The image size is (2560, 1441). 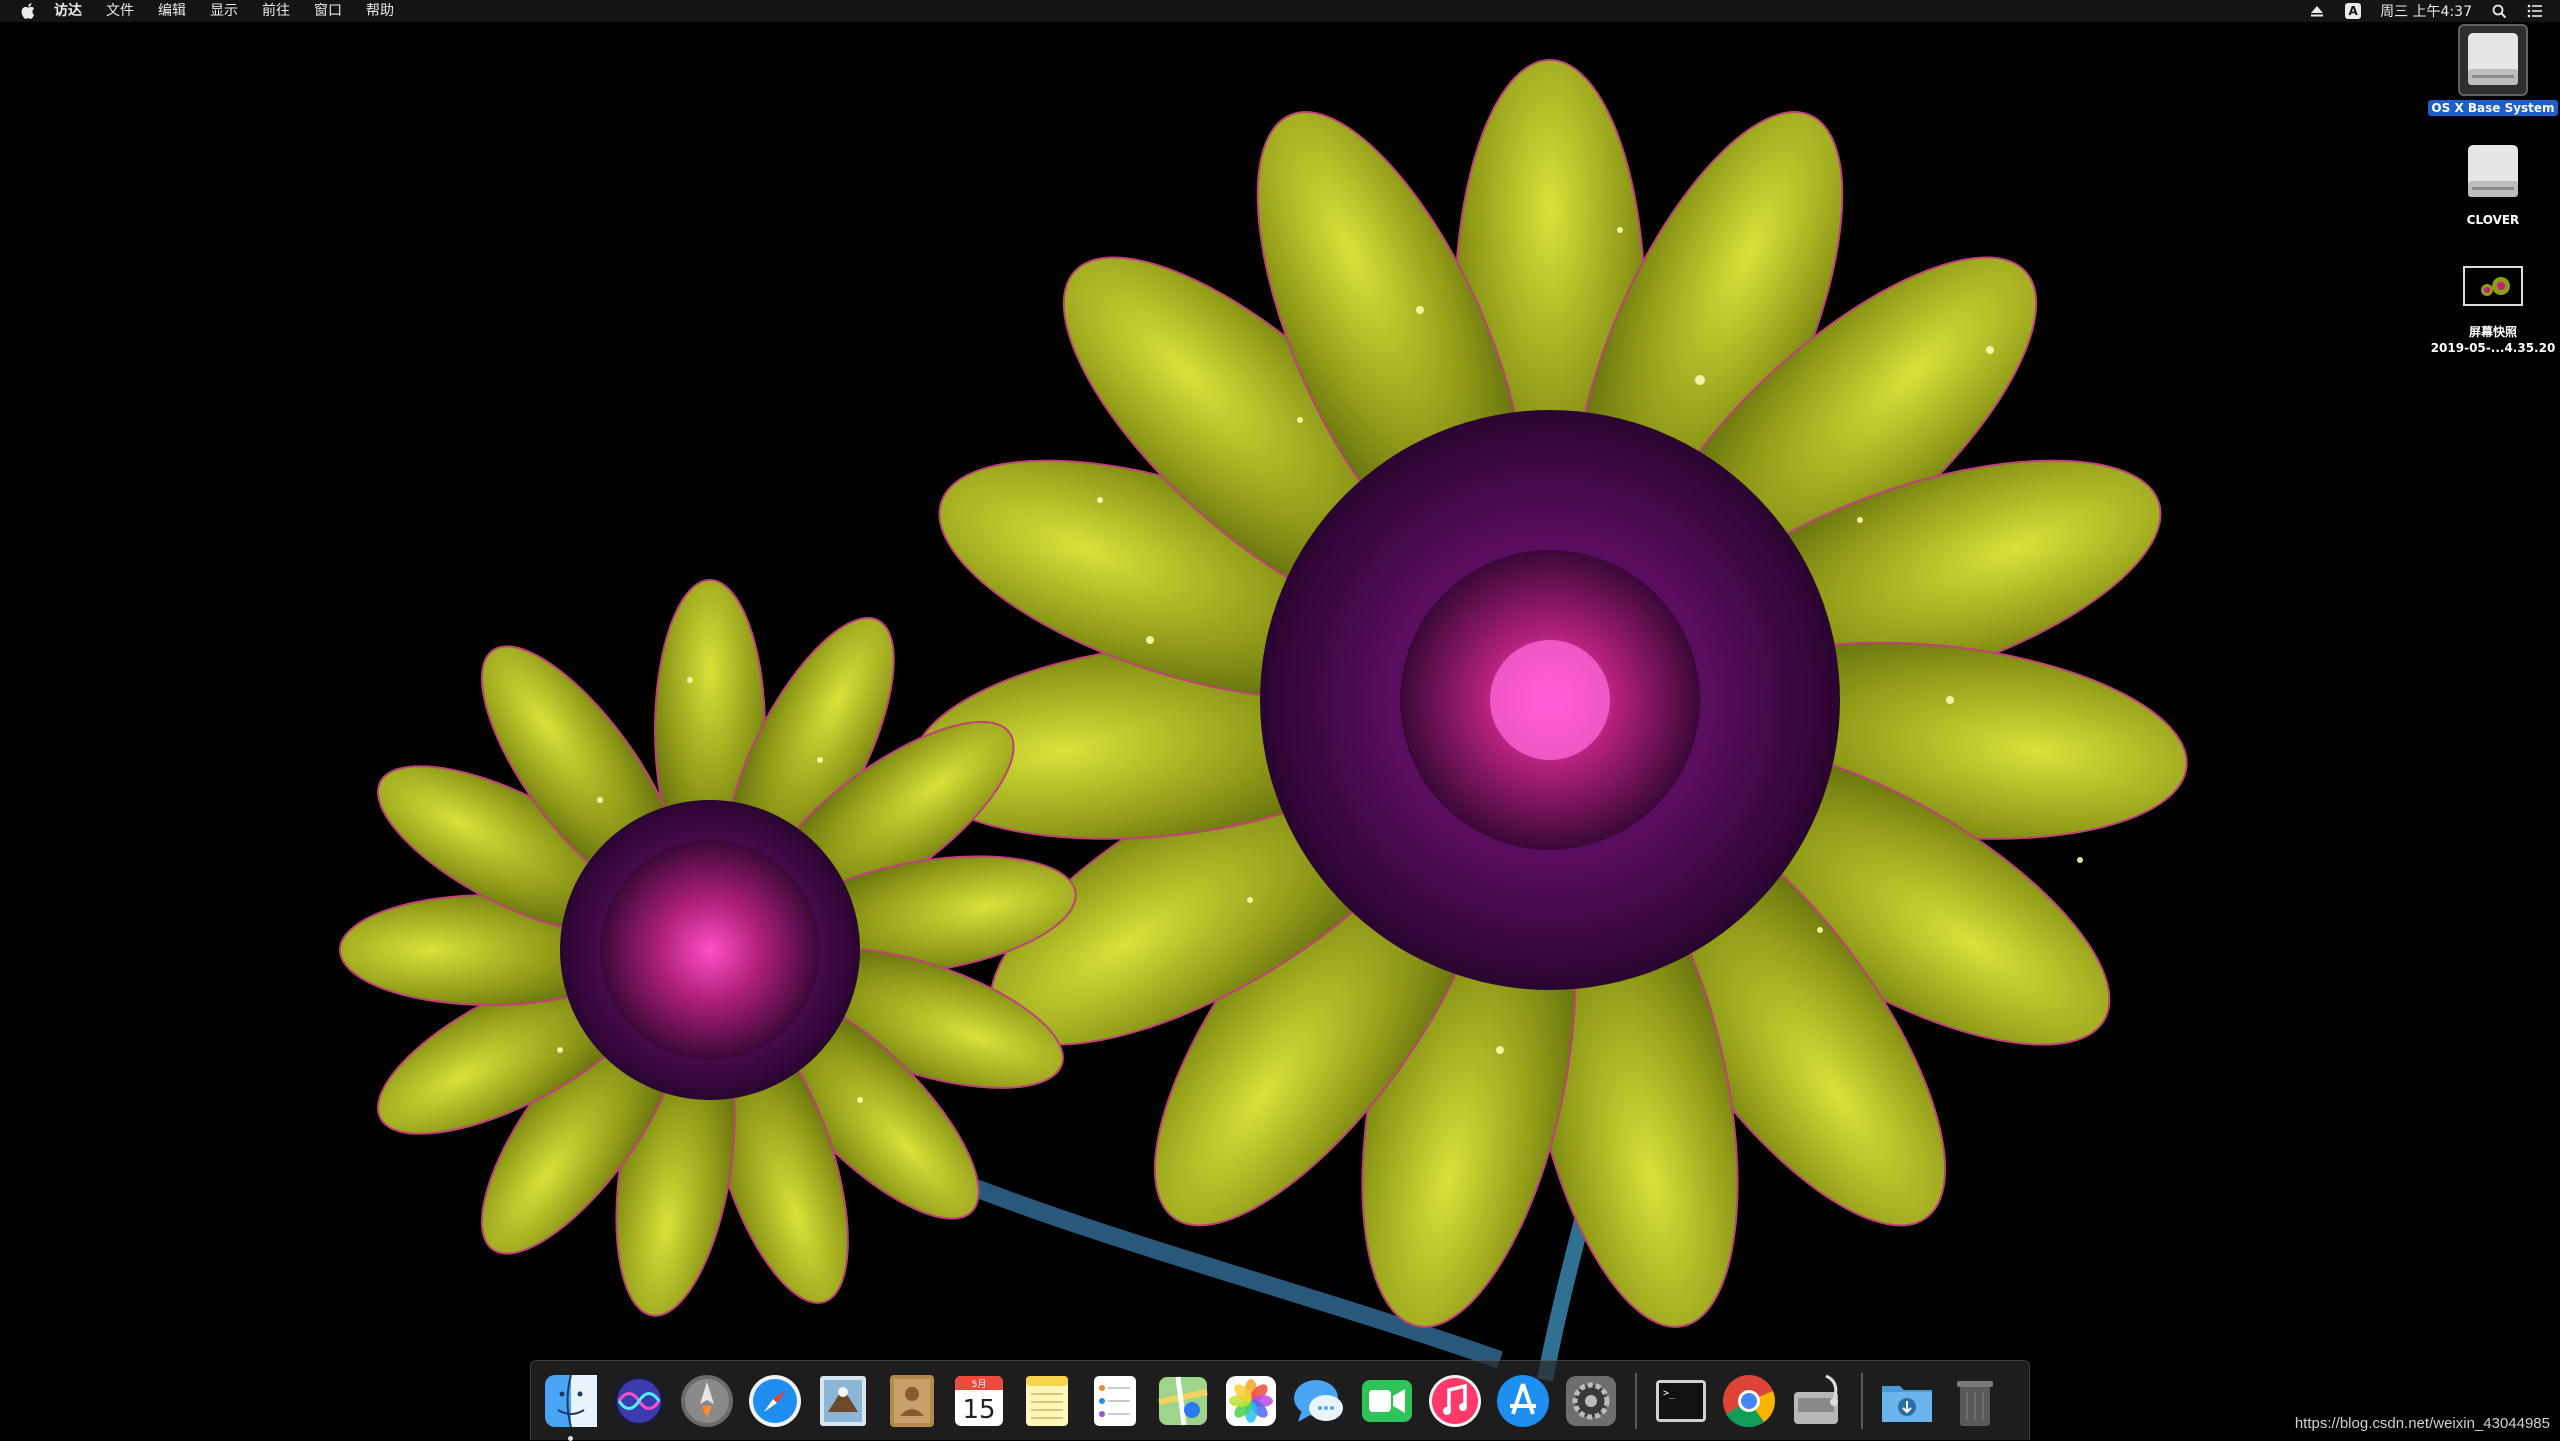 What do you see at coordinates (571, 1406) in the screenshot?
I see `finder-icon` at bounding box center [571, 1406].